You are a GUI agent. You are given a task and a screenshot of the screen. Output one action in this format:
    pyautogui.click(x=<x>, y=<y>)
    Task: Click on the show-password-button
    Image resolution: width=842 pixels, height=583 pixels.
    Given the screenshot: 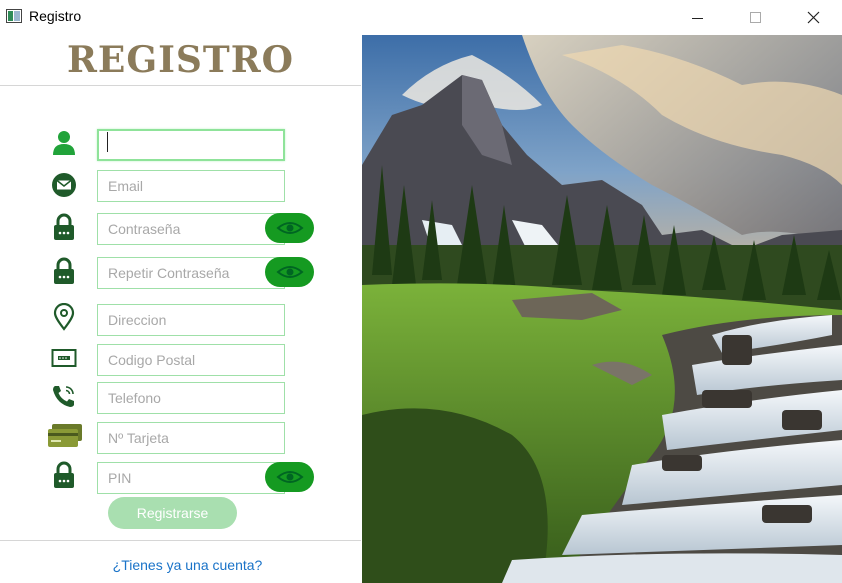 What is the action you would take?
    pyautogui.click(x=289, y=228)
    